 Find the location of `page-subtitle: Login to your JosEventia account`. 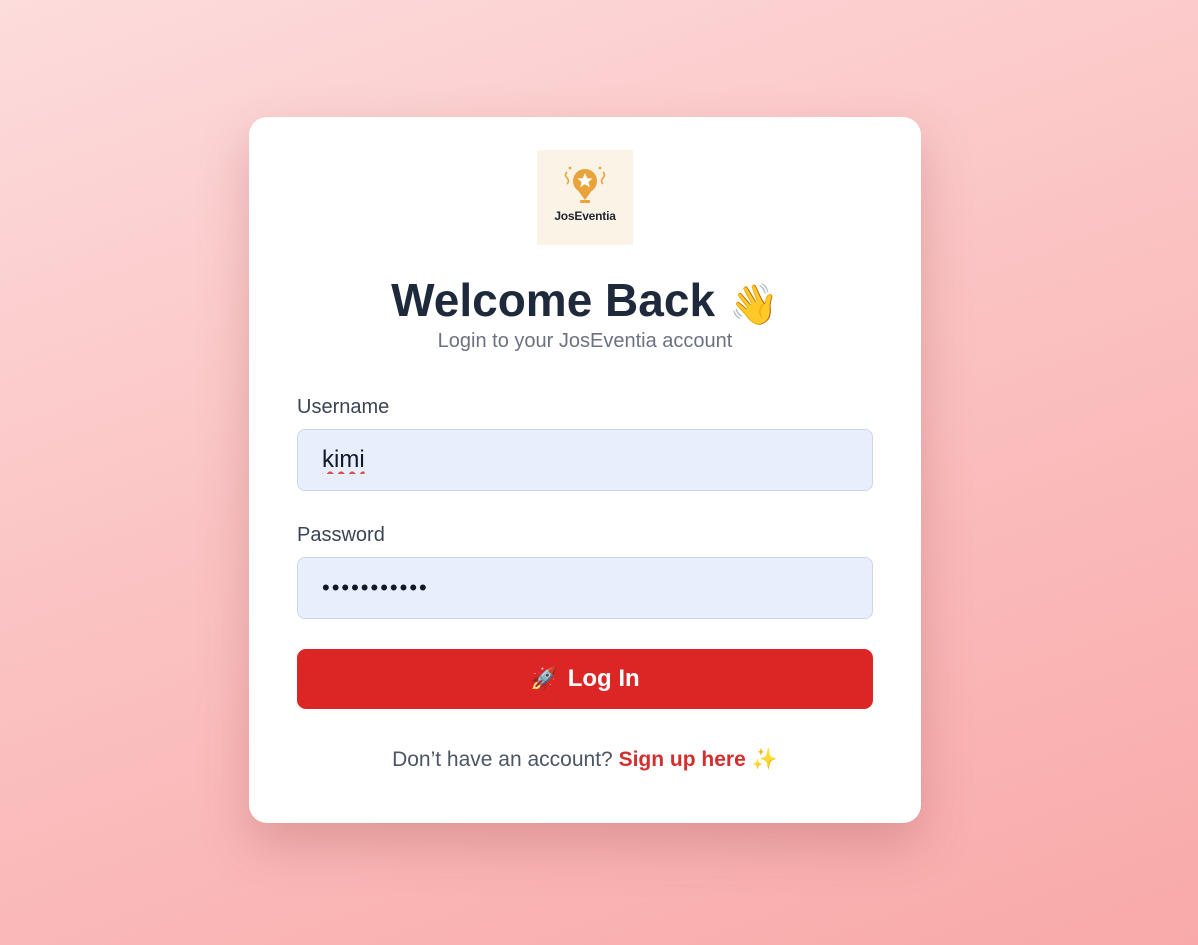

page-subtitle: Login to your JosEventia account is located at coordinates (585, 341).